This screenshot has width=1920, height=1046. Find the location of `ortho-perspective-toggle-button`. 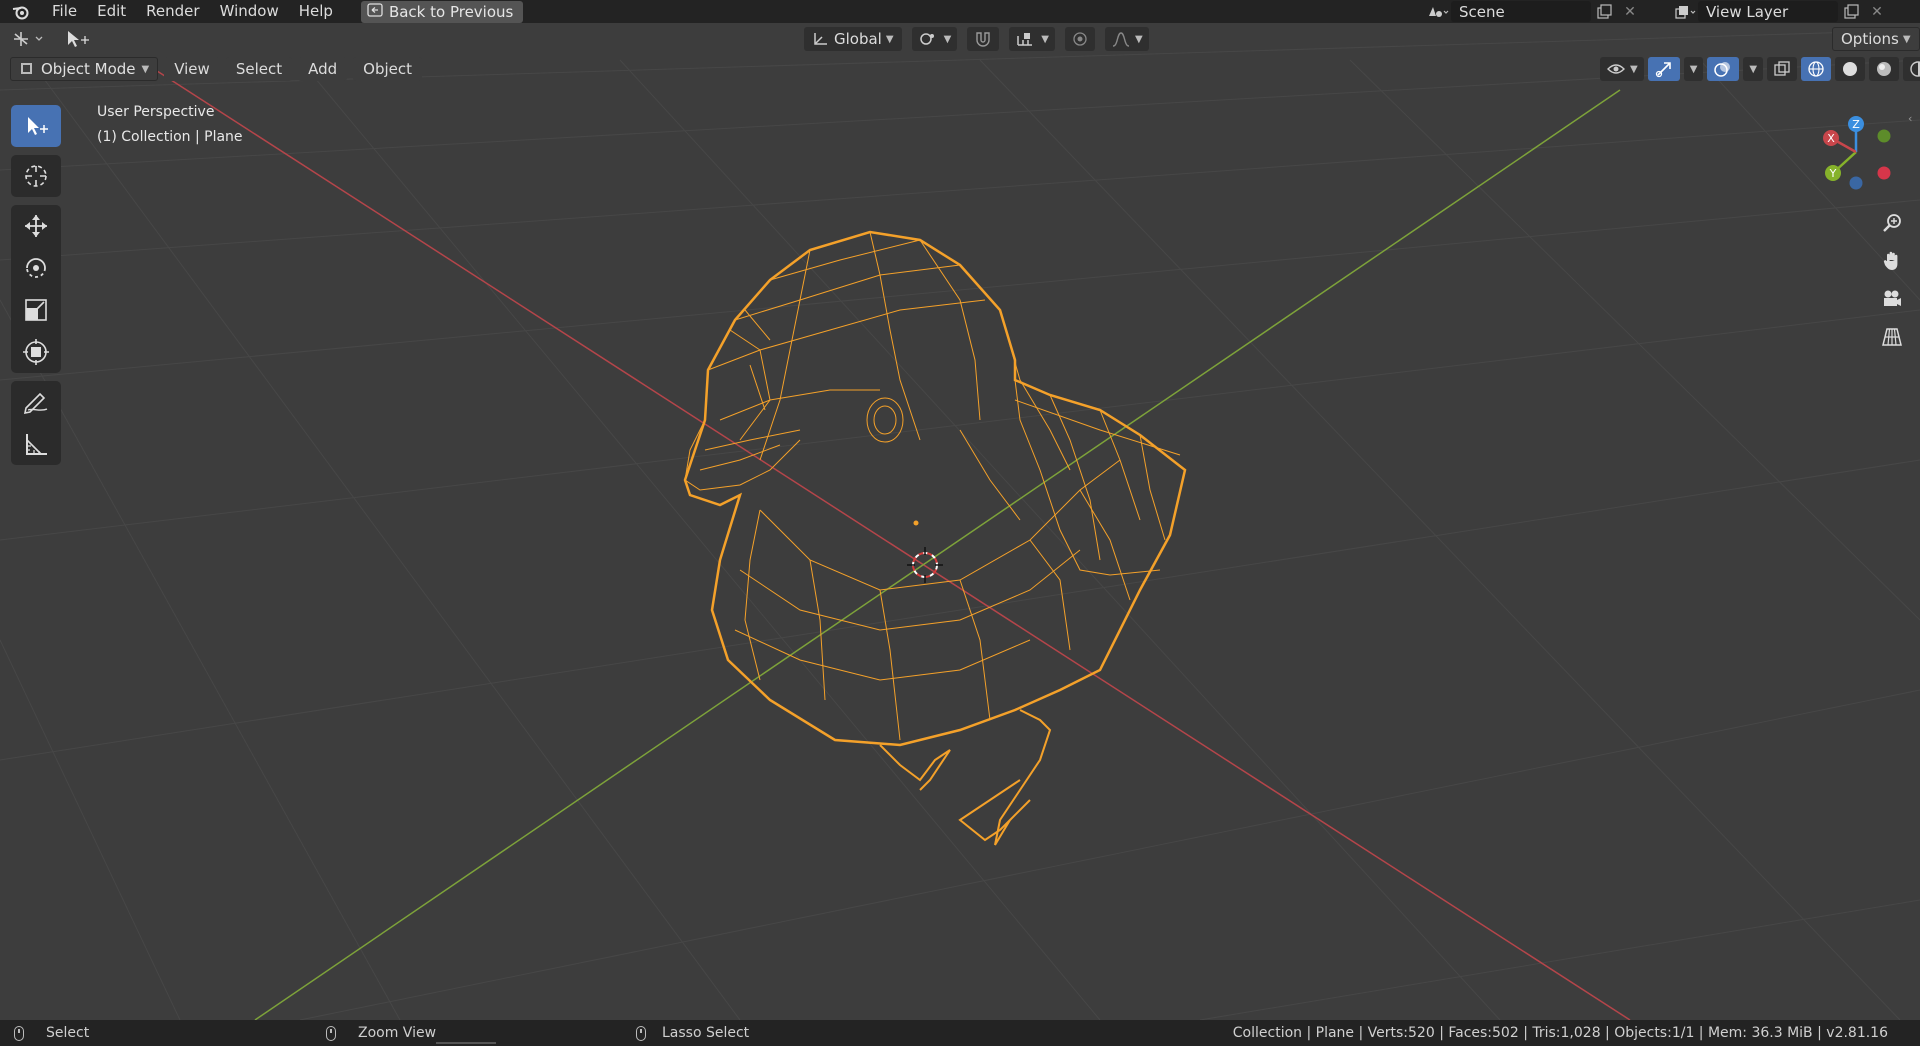

ortho-perspective-toggle-button is located at coordinates (1892, 337).